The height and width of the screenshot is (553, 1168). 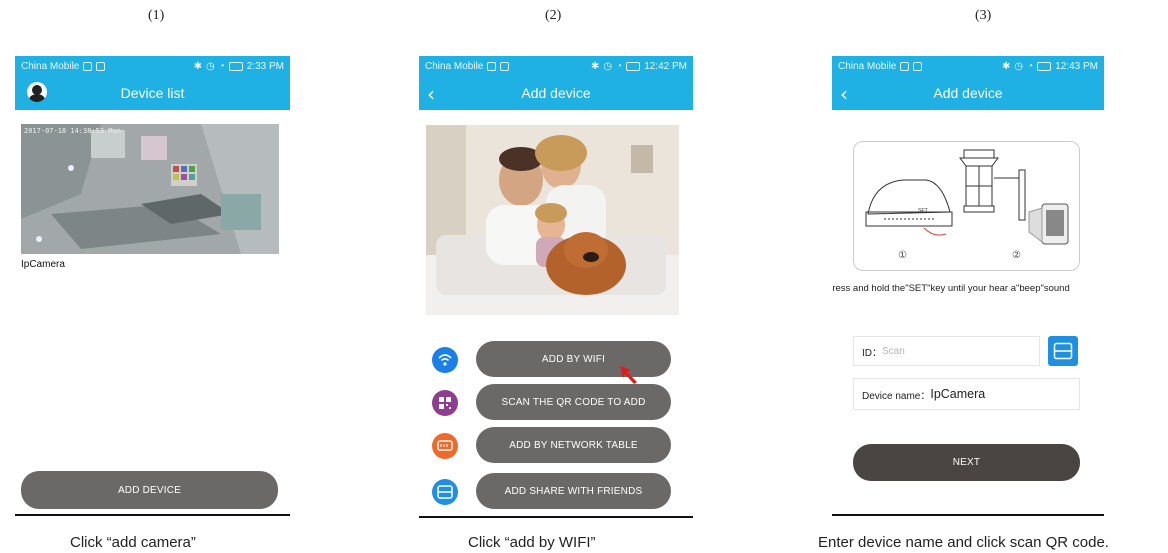 What do you see at coordinates (628, 375) in the screenshot?
I see `pointer-arrow-icon` at bounding box center [628, 375].